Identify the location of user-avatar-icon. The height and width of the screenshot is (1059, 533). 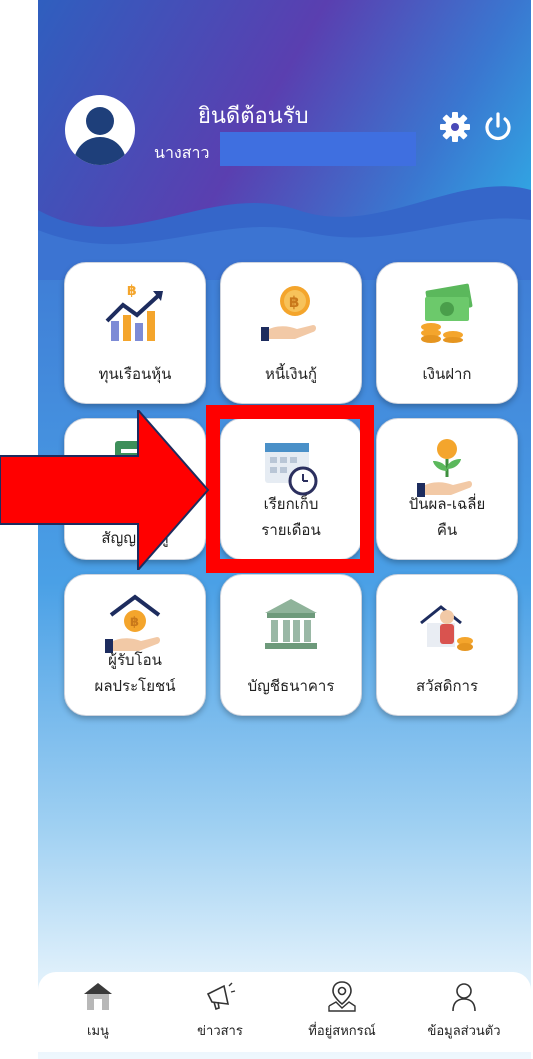
(100, 136).